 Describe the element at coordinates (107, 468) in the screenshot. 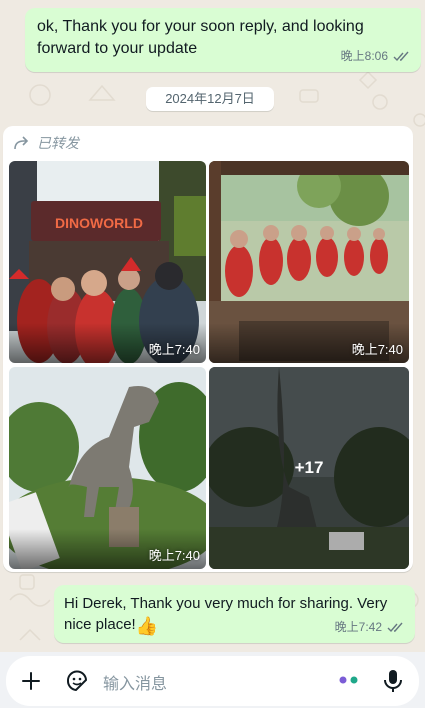

I see `media-photo-trex-statue: 晚上7:40` at that location.